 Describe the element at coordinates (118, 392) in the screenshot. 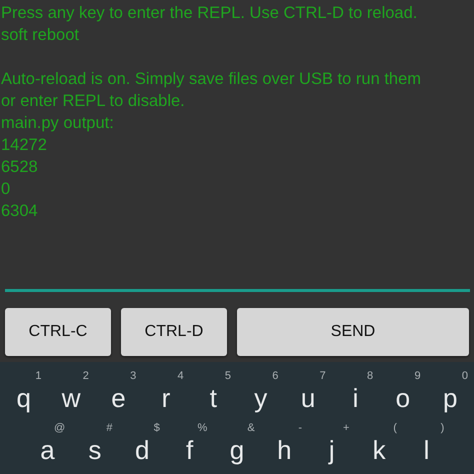

I see `keyboard-key: 3 e` at that location.